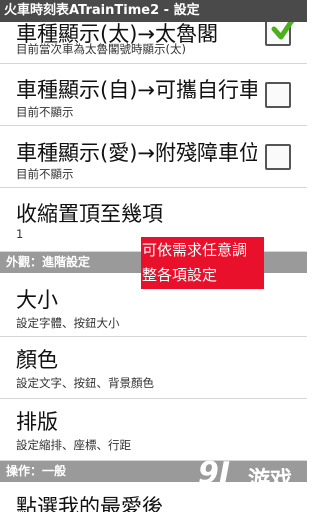 This screenshot has height=512, width=320. I want to click on watermark-logo: 9J, so click(214, 473).